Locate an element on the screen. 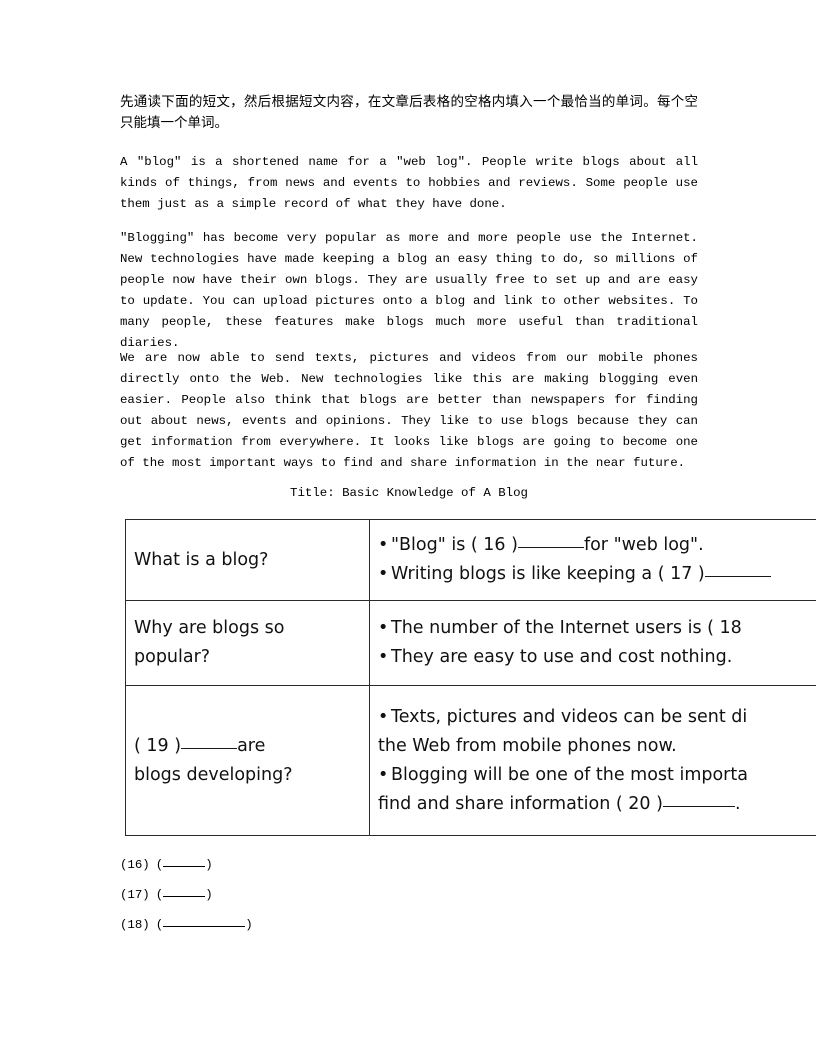 The width and height of the screenshot is (816, 1056). answer-text-pre: Writing blogs is like keeping a ( 17 ) is located at coordinates (548, 574).